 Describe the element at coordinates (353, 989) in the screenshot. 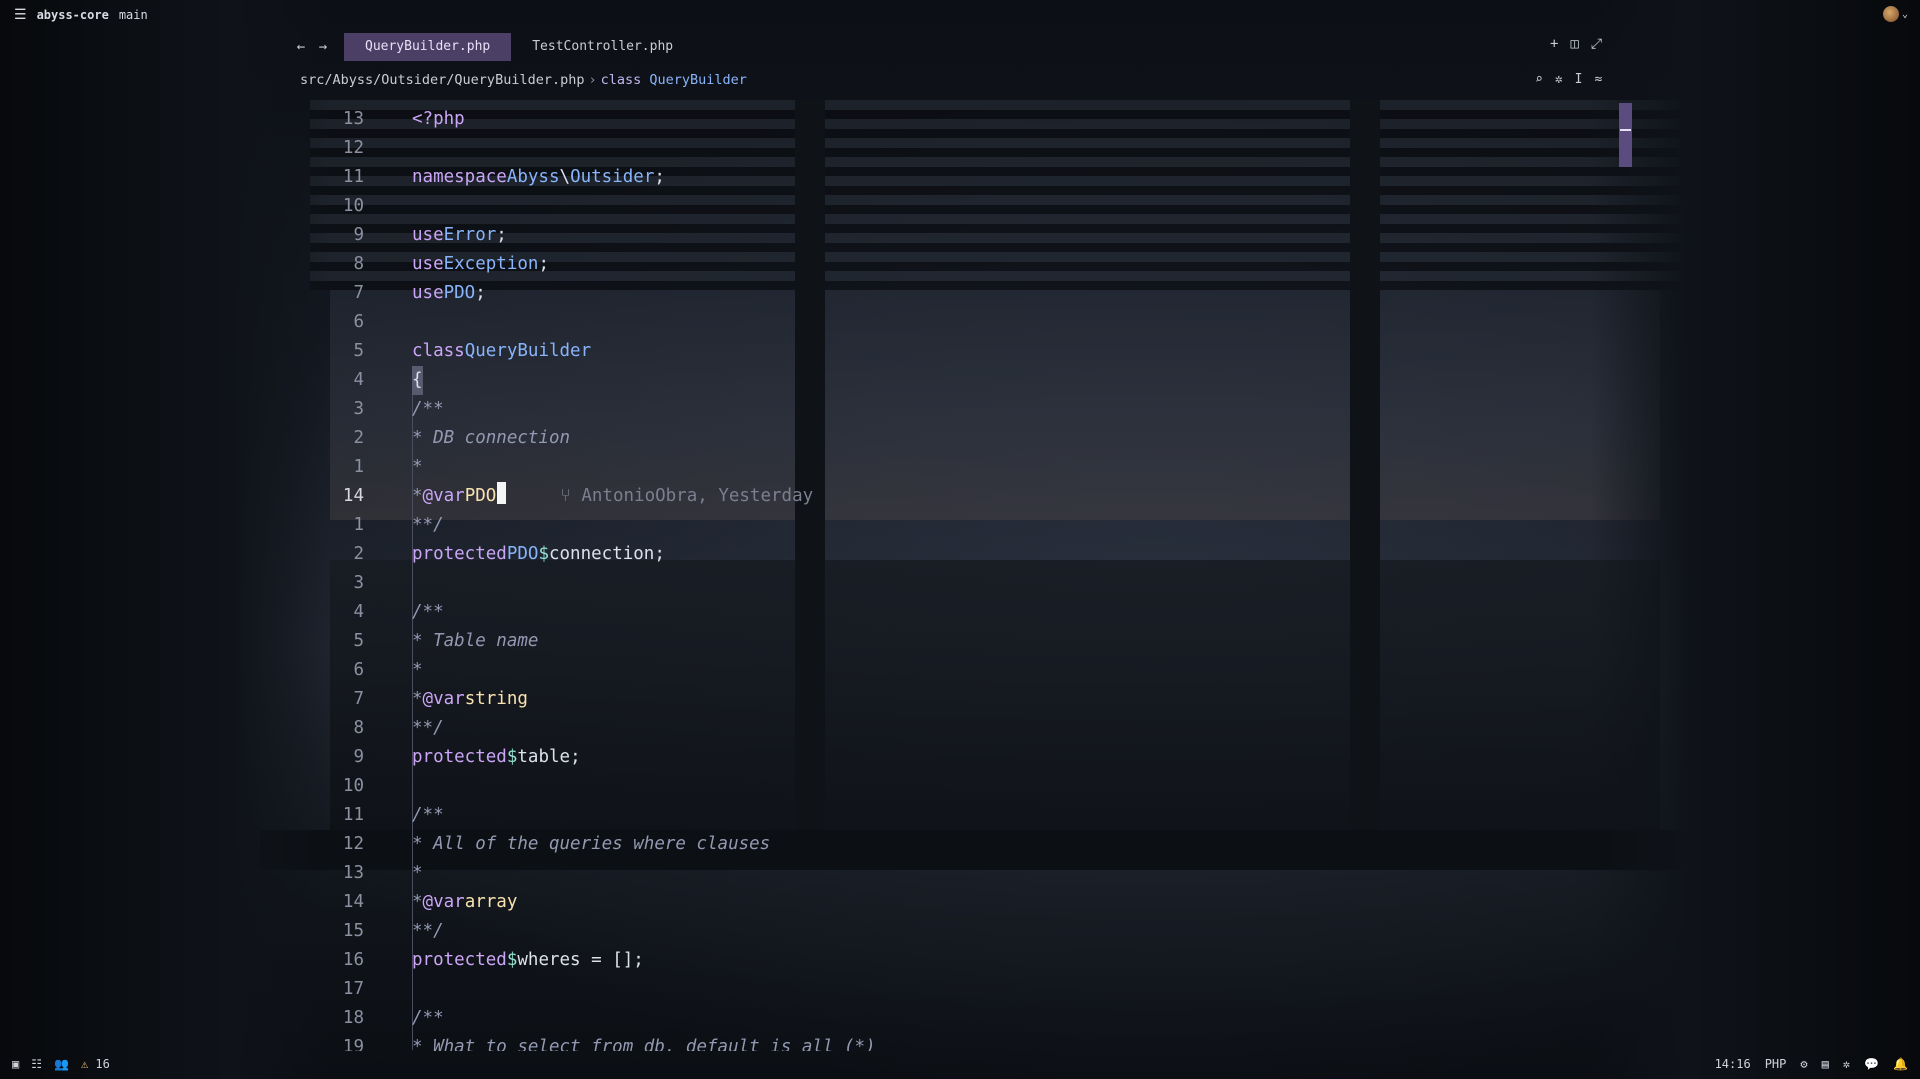

I see `line-number: 17` at that location.